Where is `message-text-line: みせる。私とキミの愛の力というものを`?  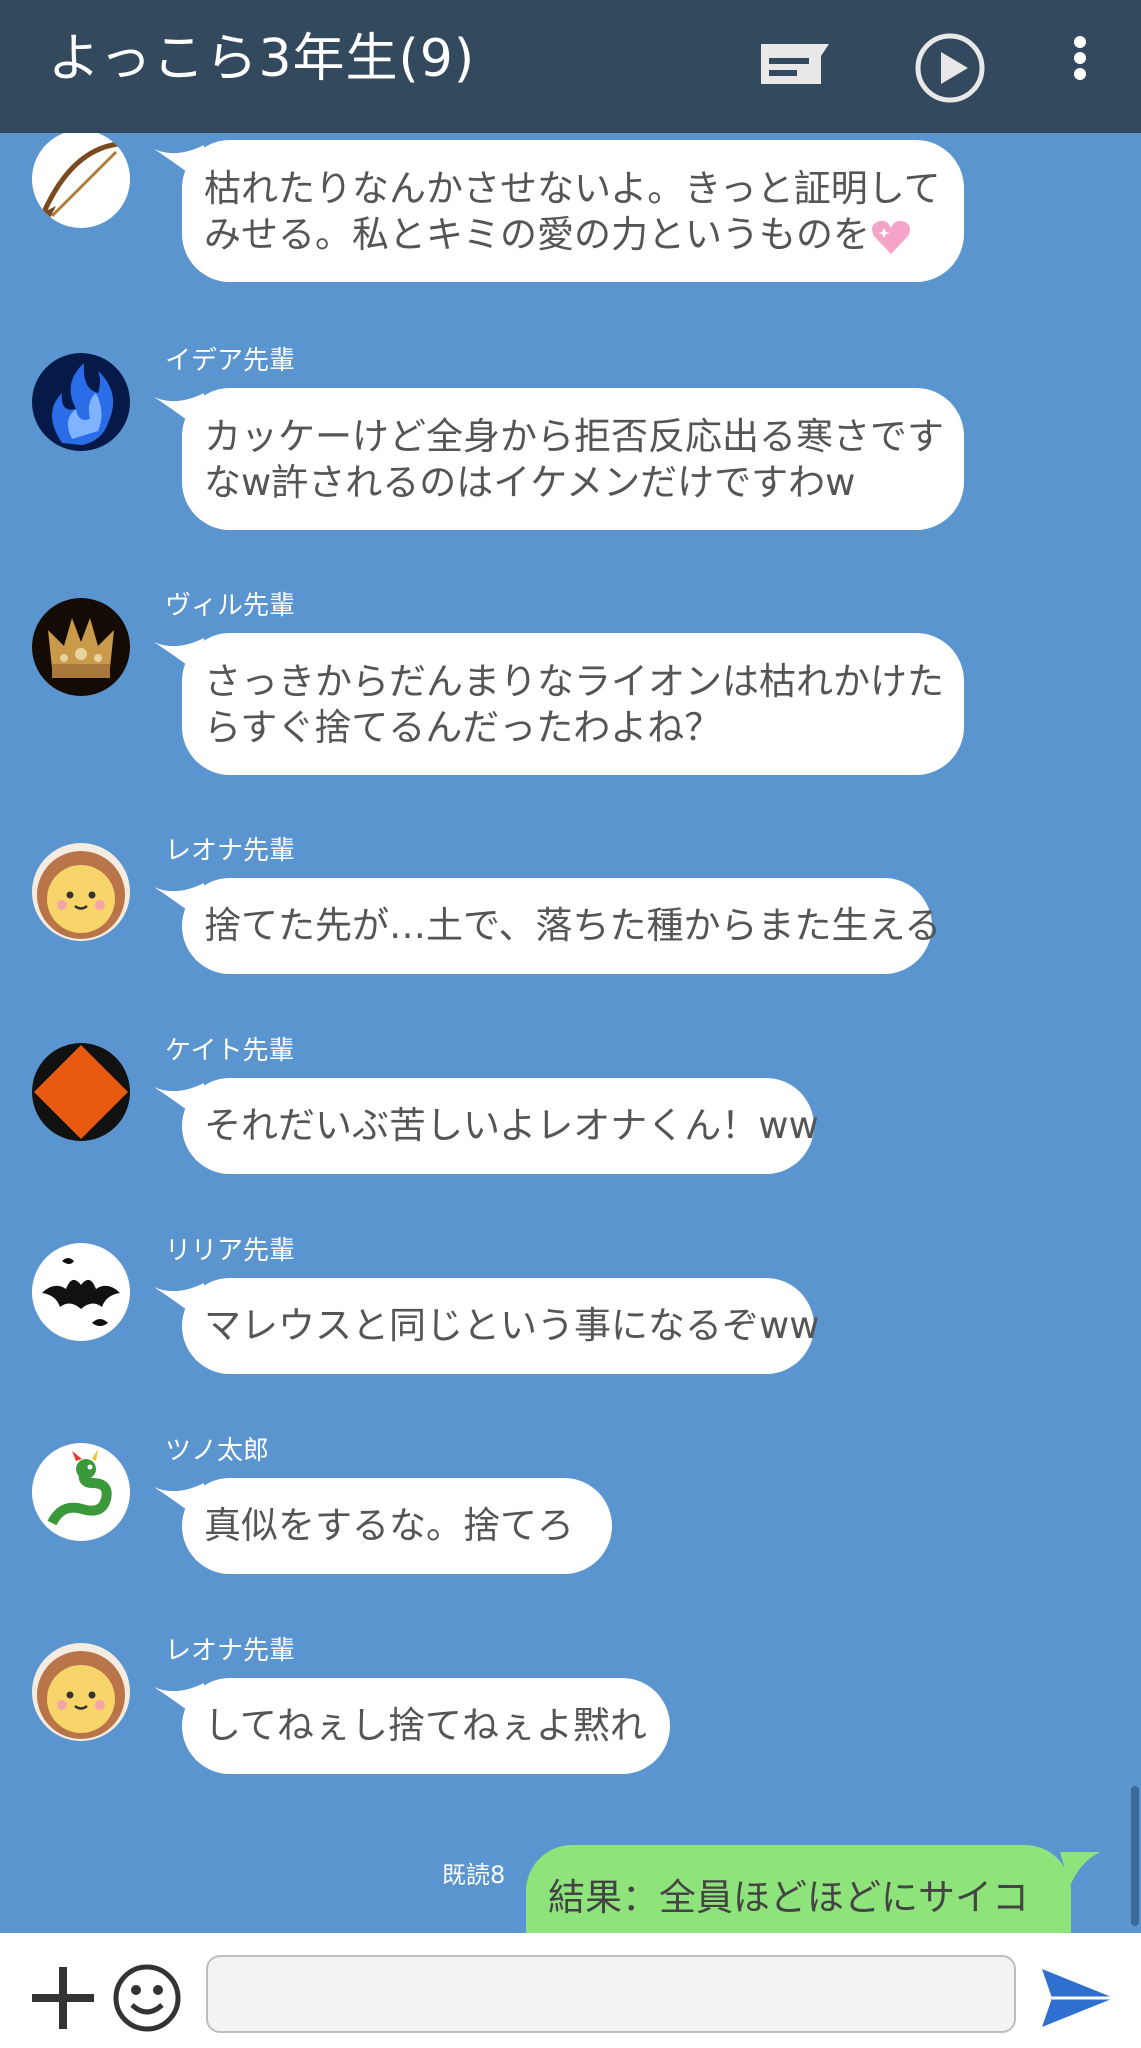
message-text-line: みせる。私とキミの愛の力というものを is located at coordinates (537, 234).